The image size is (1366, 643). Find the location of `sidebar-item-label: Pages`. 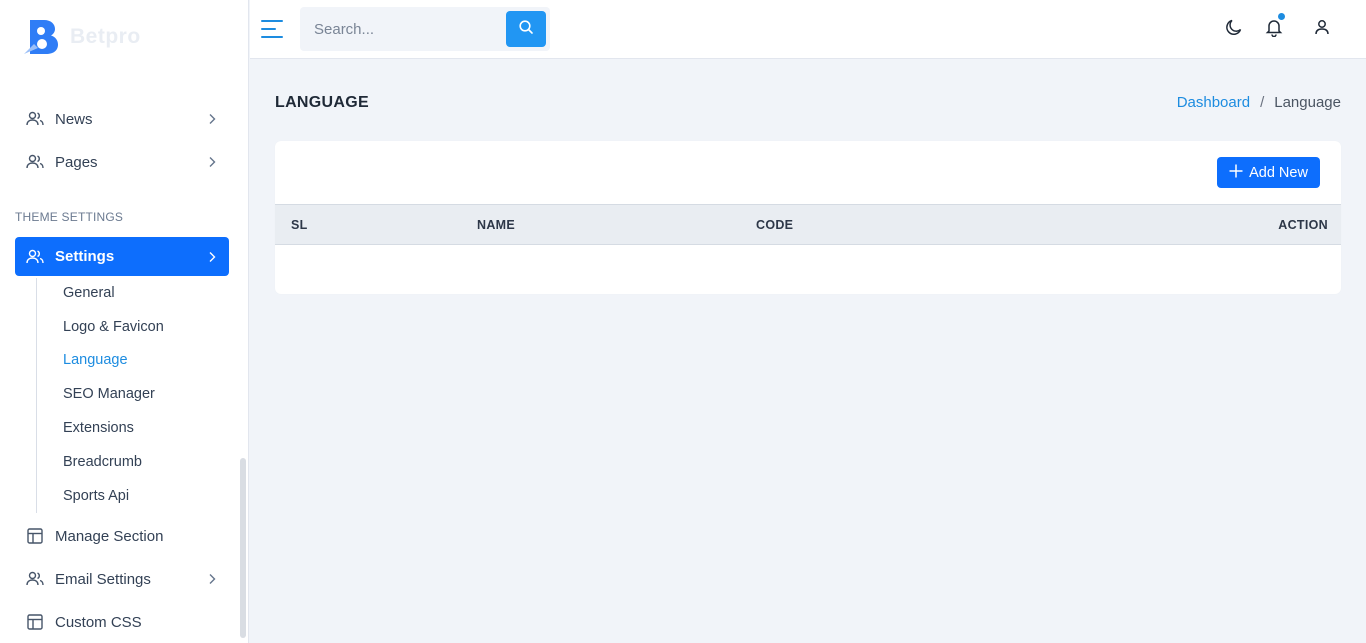

sidebar-item-label: Pages is located at coordinates (76, 162).